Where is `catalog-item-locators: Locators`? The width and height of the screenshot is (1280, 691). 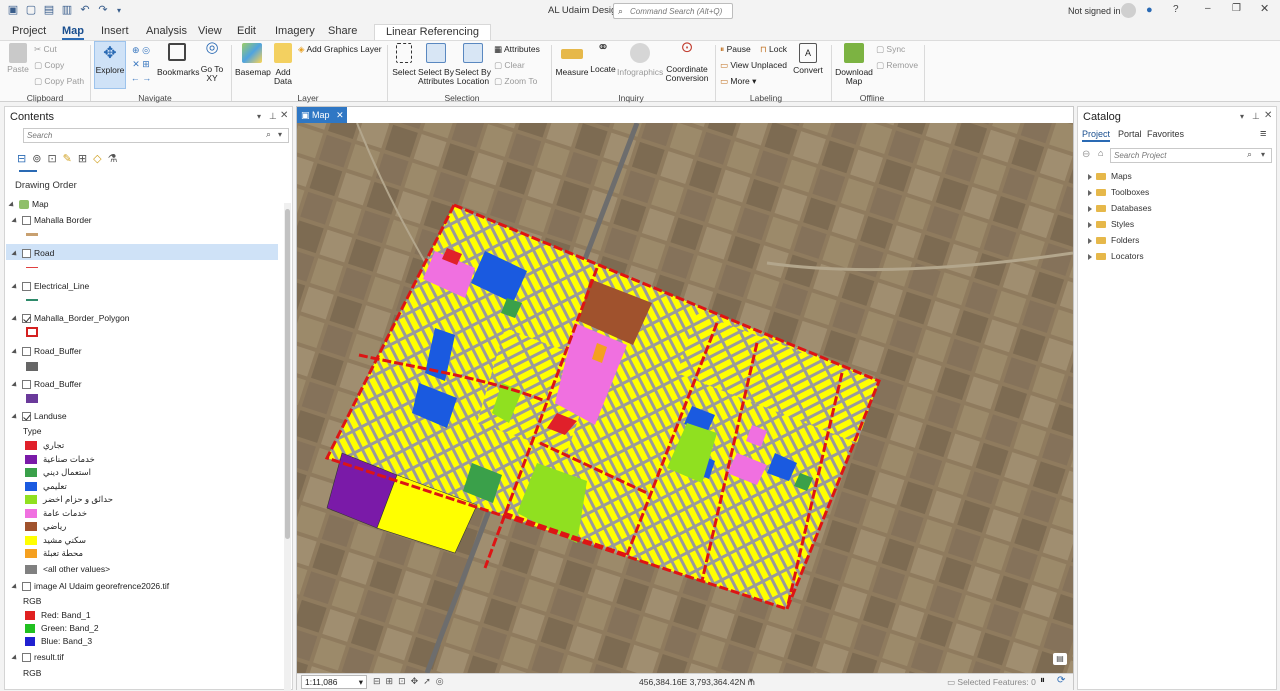
catalog-item-locators: Locators is located at coordinates (1116, 256).